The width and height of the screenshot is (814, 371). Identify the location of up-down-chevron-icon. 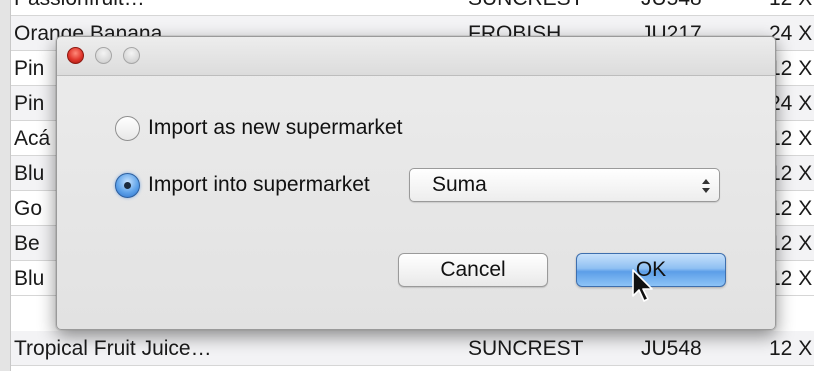
(706, 186).